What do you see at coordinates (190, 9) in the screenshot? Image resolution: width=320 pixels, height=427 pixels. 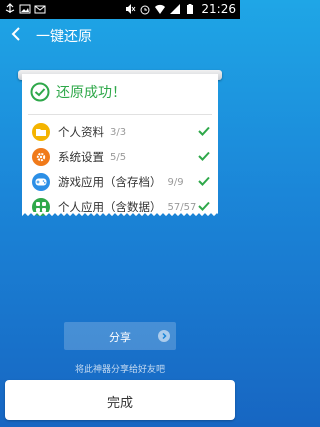 I see `battery-icon` at bounding box center [190, 9].